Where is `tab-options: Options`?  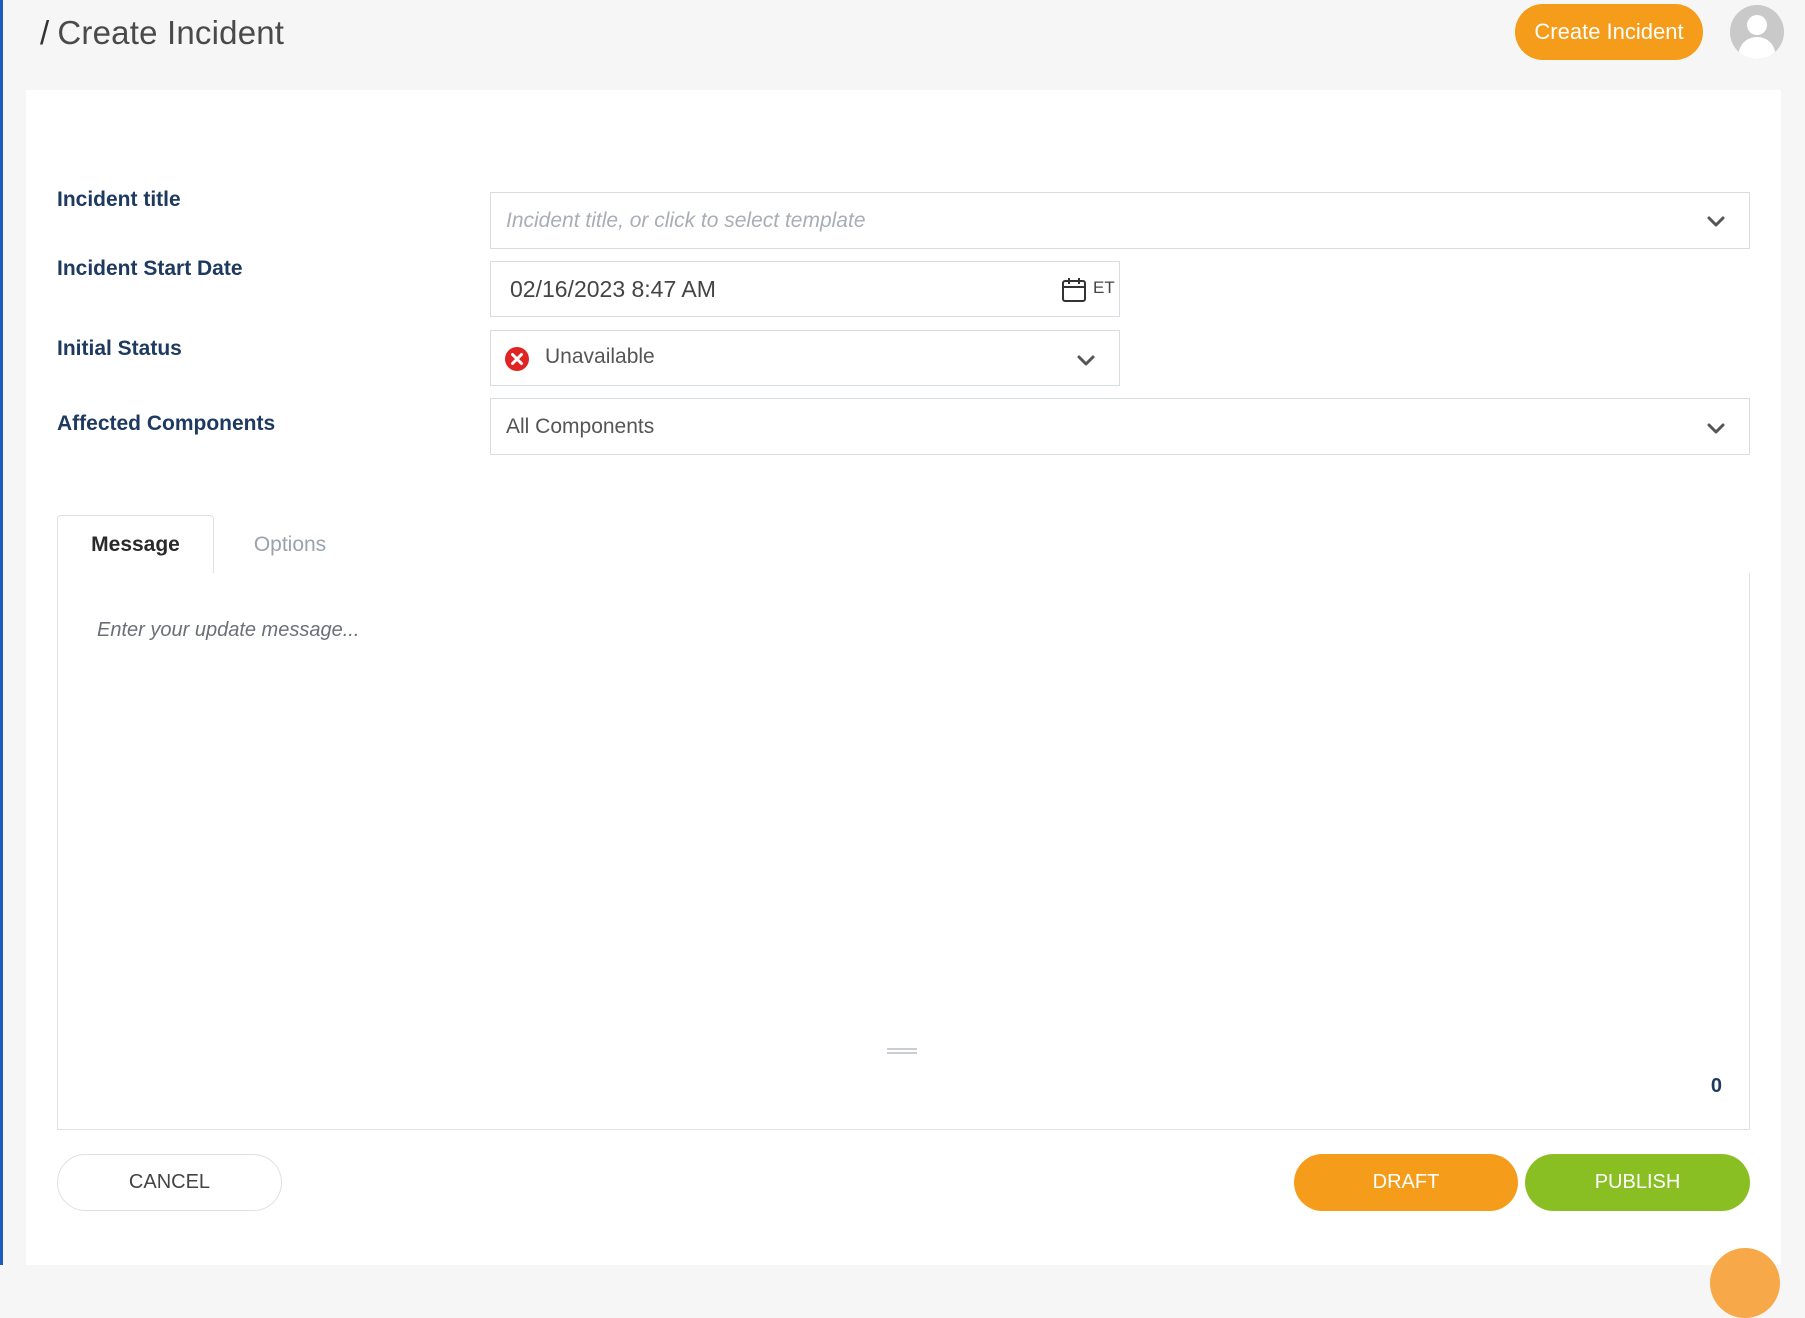
tab-options: Options is located at coordinates (290, 544).